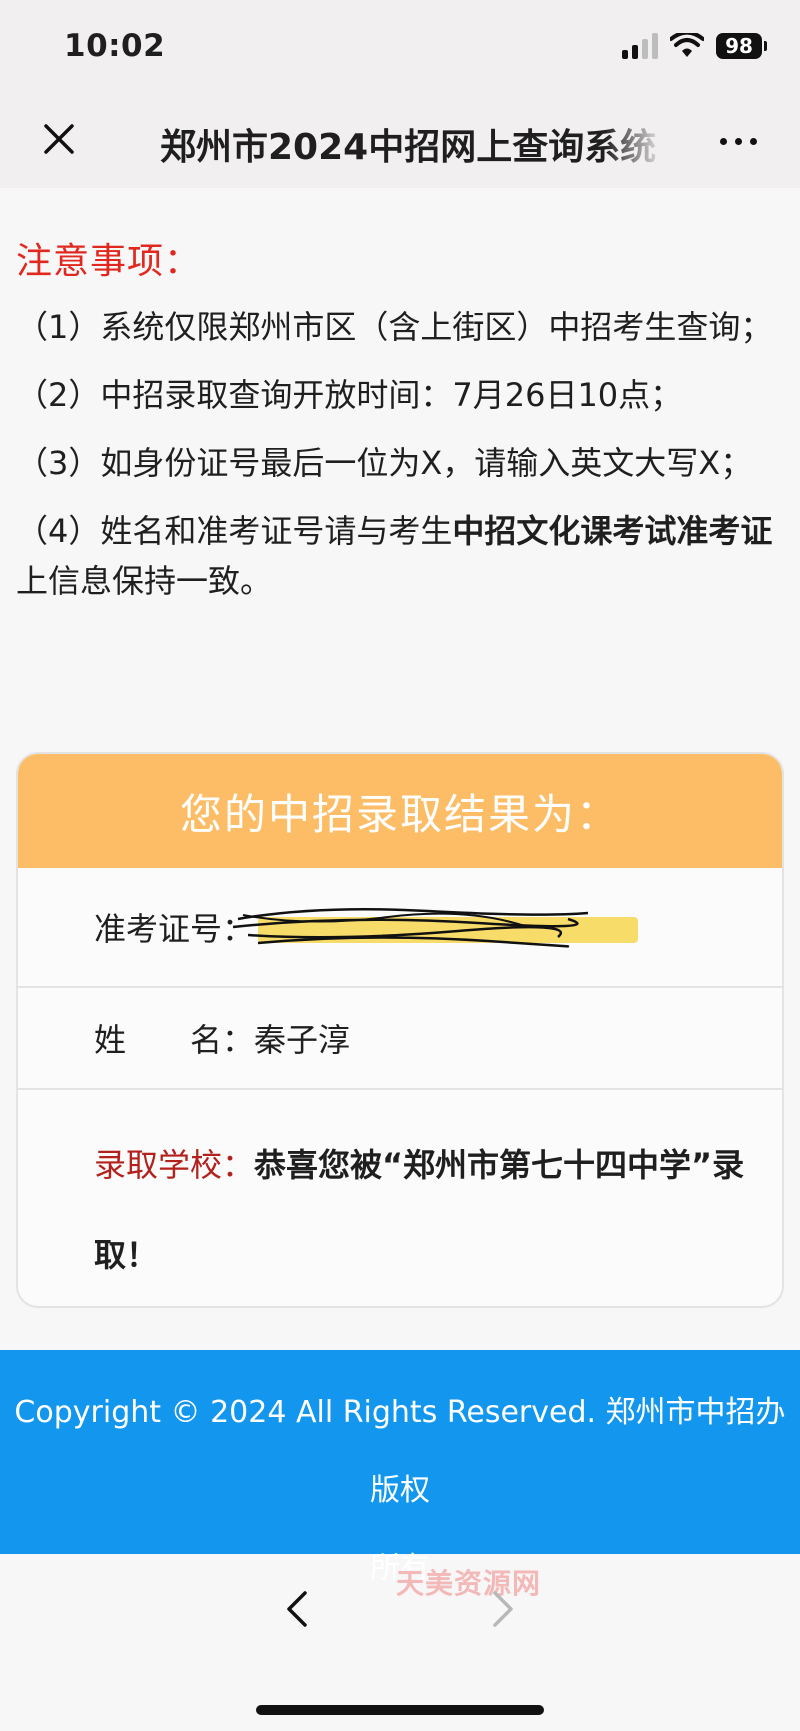 Image resolution: width=800 pixels, height=1731 pixels. I want to click on notice-item-4-suffix: 上信息保持一致。, so click(144, 581).